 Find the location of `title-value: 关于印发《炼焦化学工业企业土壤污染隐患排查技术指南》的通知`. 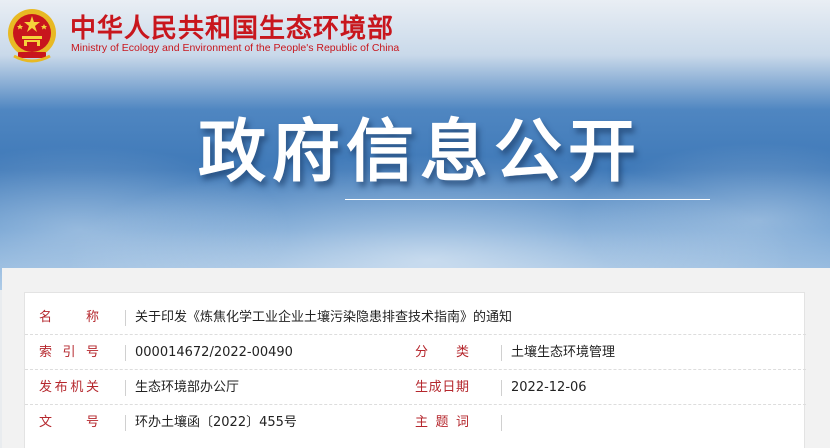

title-value: 关于印发《炼焦化学工业企业土壤污染隐患排查技术指南》的通知 is located at coordinates (324, 317).